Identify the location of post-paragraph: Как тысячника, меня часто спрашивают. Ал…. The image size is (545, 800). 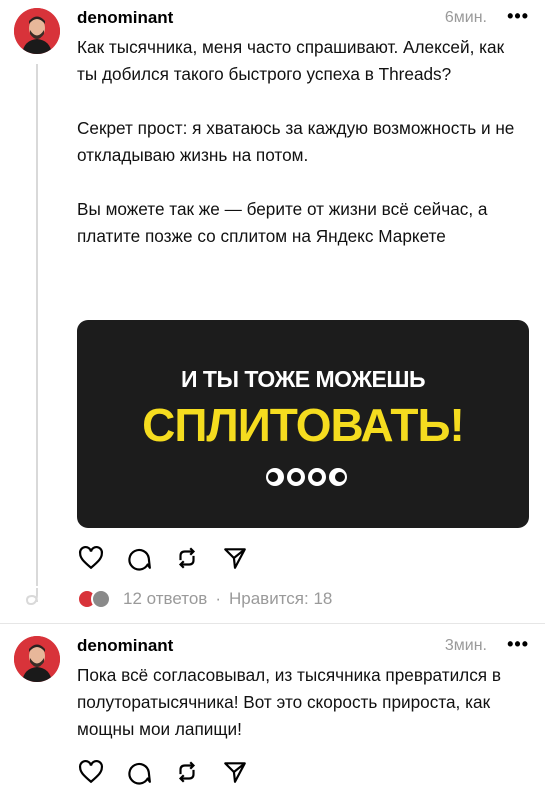
(291, 60).